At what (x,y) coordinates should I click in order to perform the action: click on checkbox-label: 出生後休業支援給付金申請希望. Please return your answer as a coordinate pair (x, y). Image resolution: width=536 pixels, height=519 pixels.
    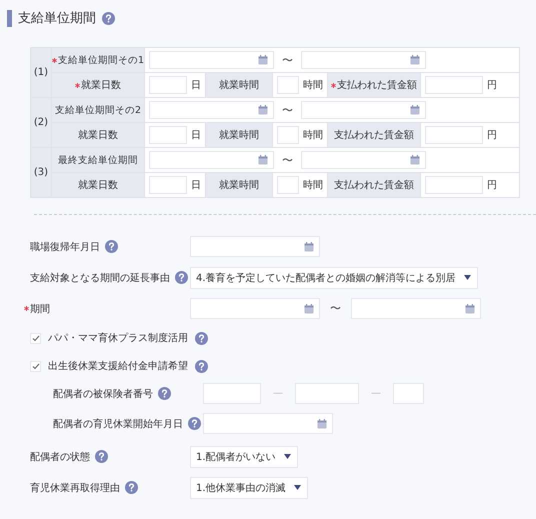
    Looking at the image, I should click on (118, 366).